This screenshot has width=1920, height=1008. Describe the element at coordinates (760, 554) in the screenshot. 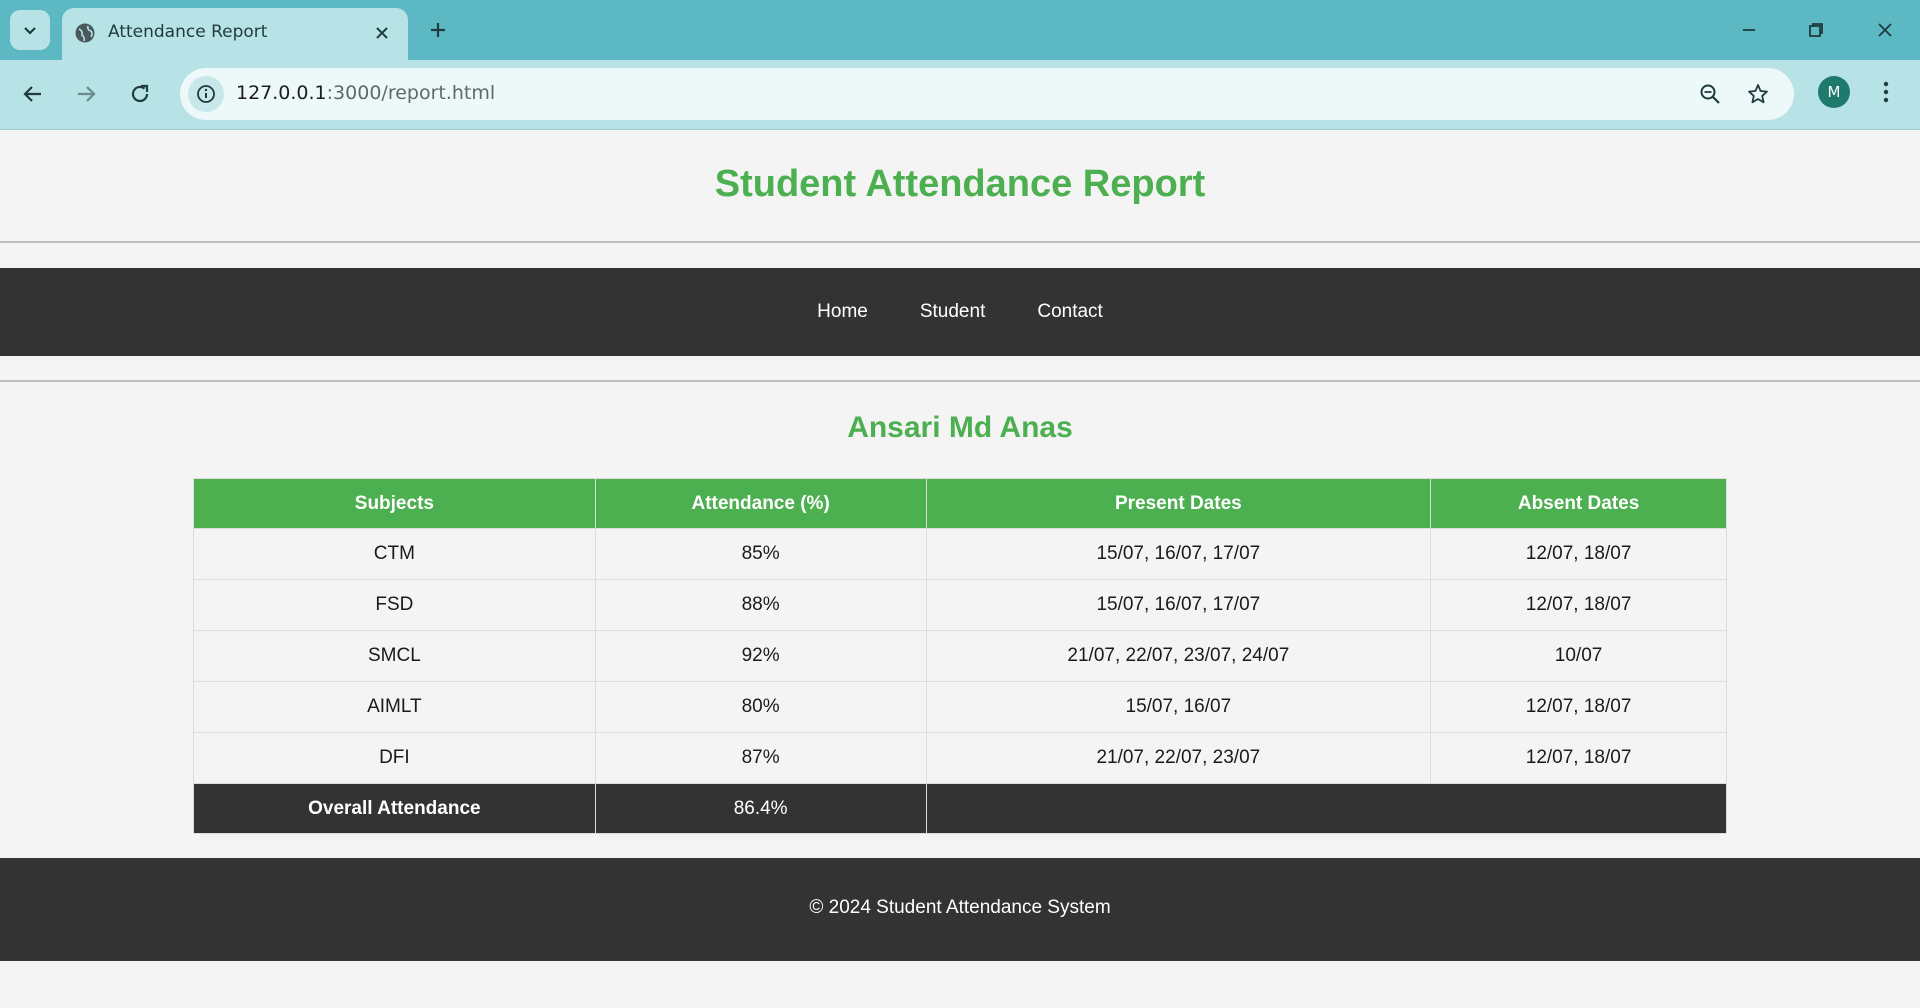

I see `cell-attendance: 85%` at that location.